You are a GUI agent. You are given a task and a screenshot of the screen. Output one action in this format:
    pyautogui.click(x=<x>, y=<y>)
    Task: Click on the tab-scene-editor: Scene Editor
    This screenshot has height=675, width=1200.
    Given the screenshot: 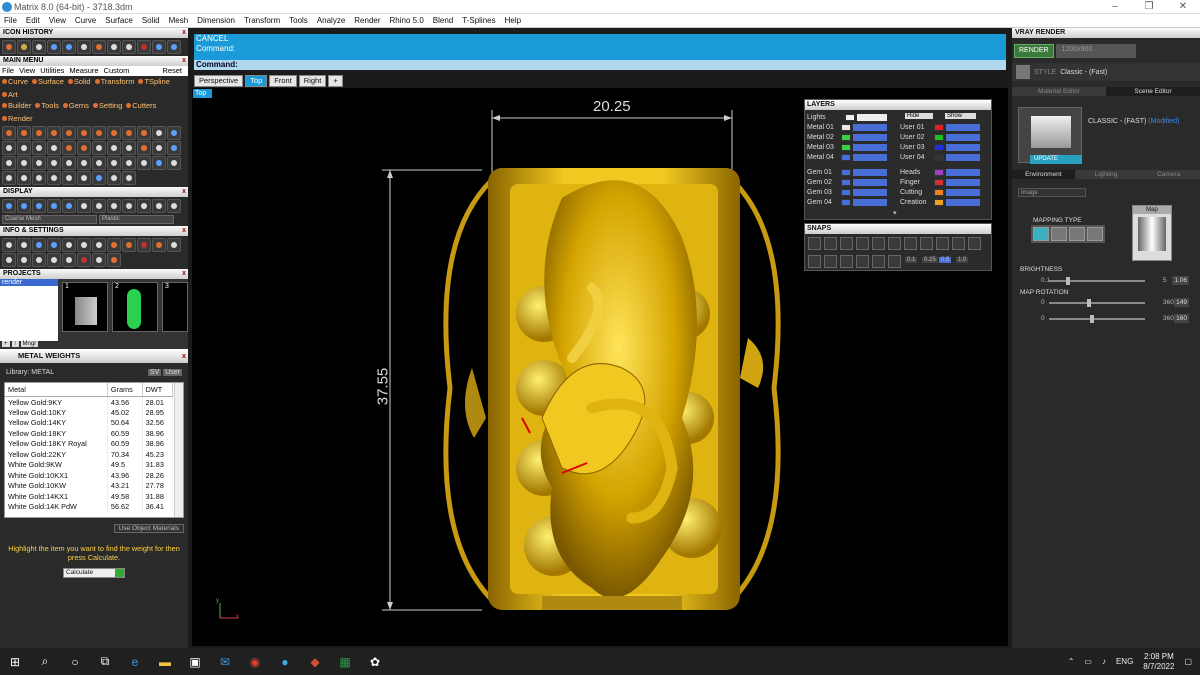 What is the action you would take?
    pyautogui.click(x=1153, y=91)
    